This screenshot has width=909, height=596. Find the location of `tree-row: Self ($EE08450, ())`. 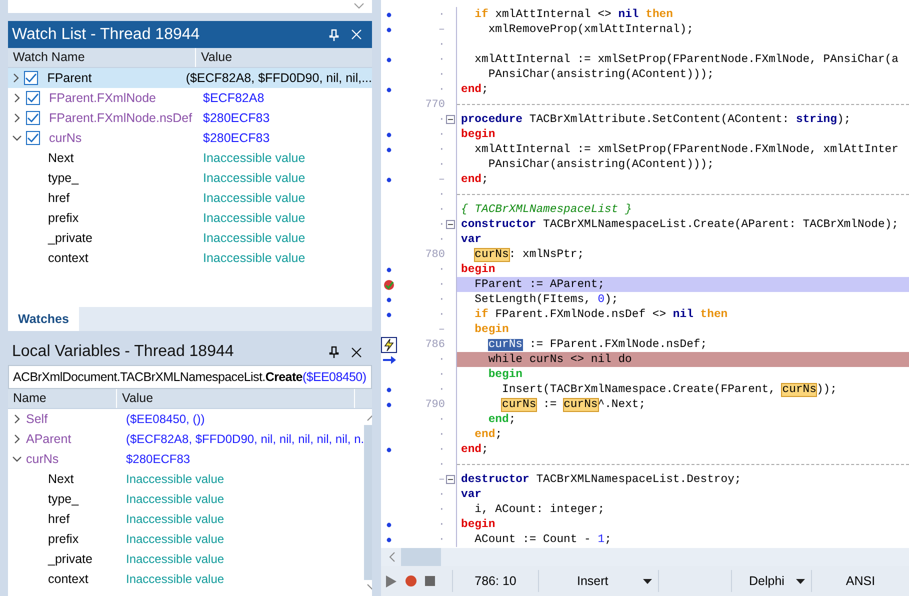

tree-row: Self ($EE08450, ()) is located at coordinates (186, 419).